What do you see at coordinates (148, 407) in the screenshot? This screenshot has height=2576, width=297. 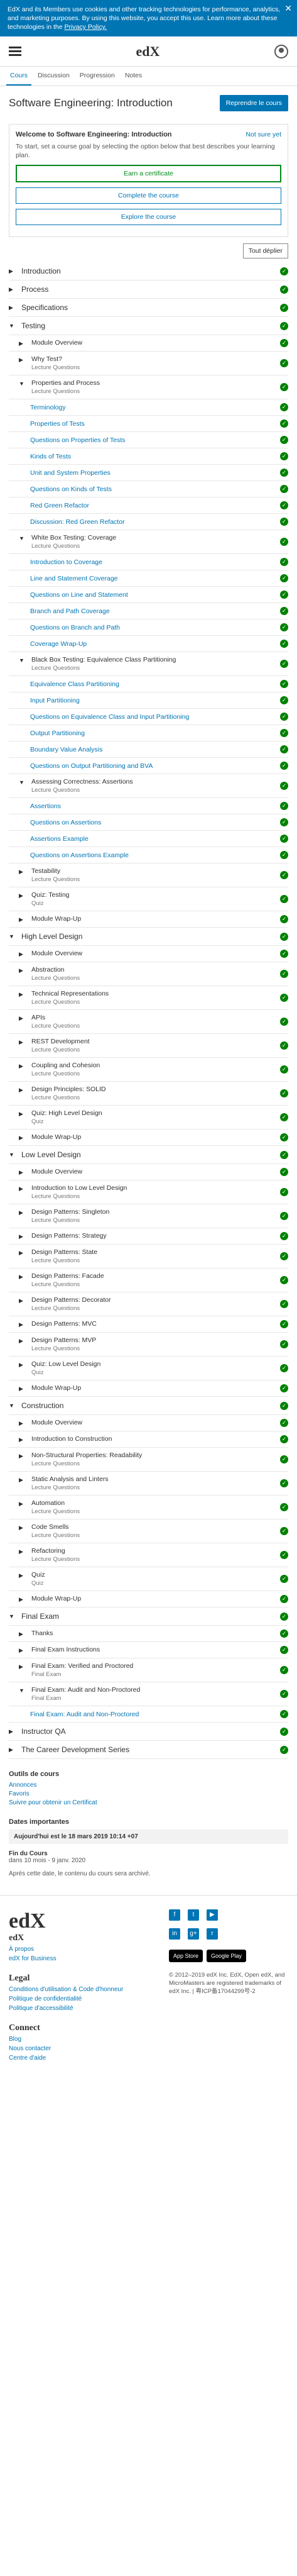 I see `unit-link: Terminology ✓` at bounding box center [148, 407].